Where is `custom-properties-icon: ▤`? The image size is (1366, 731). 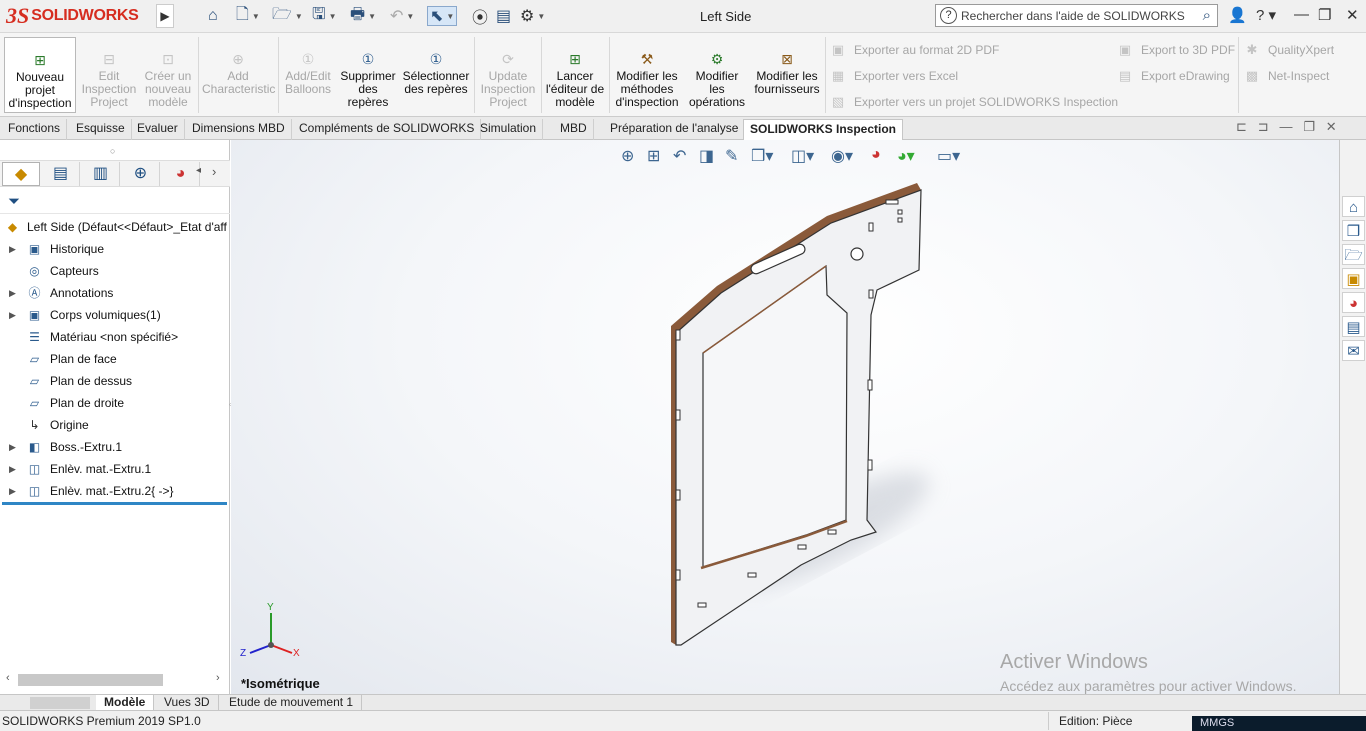 custom-properties-icon: ▤ is located at coordinates (1353, 326).